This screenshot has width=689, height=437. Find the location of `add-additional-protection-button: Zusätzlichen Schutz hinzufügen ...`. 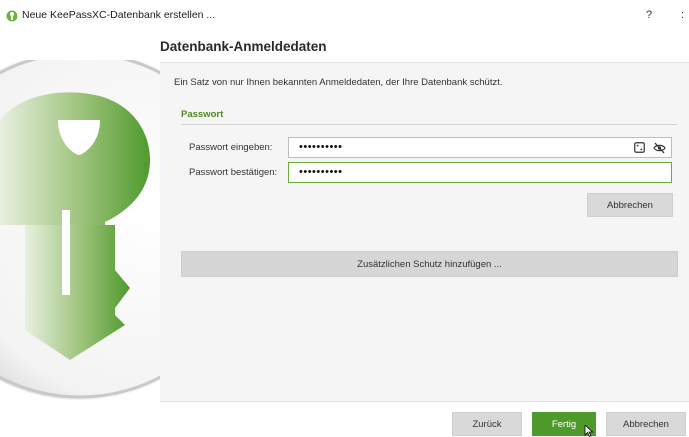

add-additional-protection-button: Zusätzlichen Schutz hinzufügen ... is located at coordinates (429, 264).